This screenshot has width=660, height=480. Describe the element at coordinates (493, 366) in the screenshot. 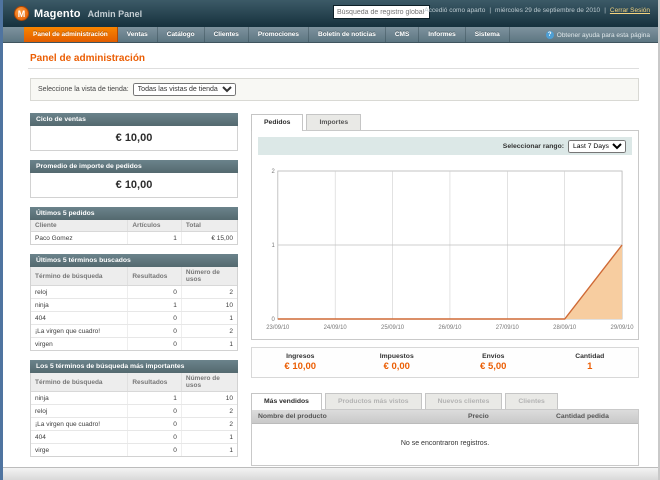

I see `stat-value: € 5,00` at that location.